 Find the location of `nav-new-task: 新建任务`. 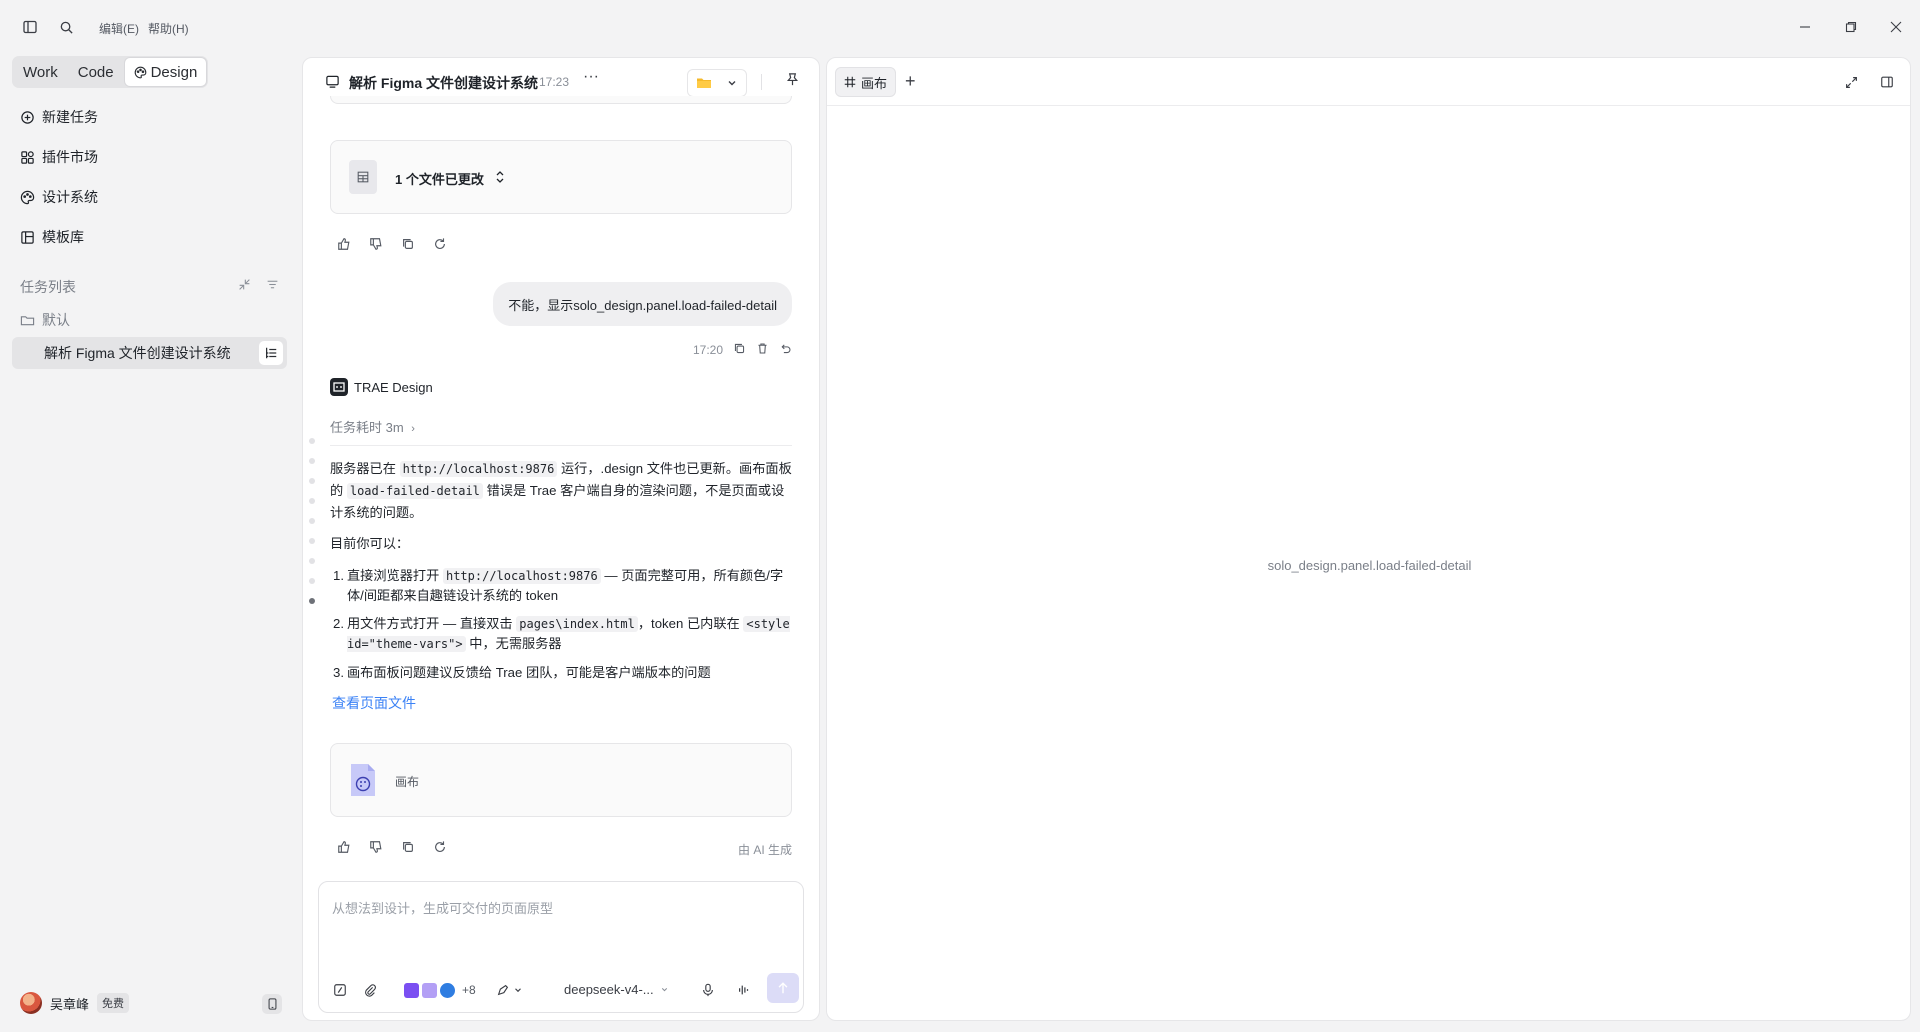

nav-new-task: 新建任务 is located at coordinates (59, 117).